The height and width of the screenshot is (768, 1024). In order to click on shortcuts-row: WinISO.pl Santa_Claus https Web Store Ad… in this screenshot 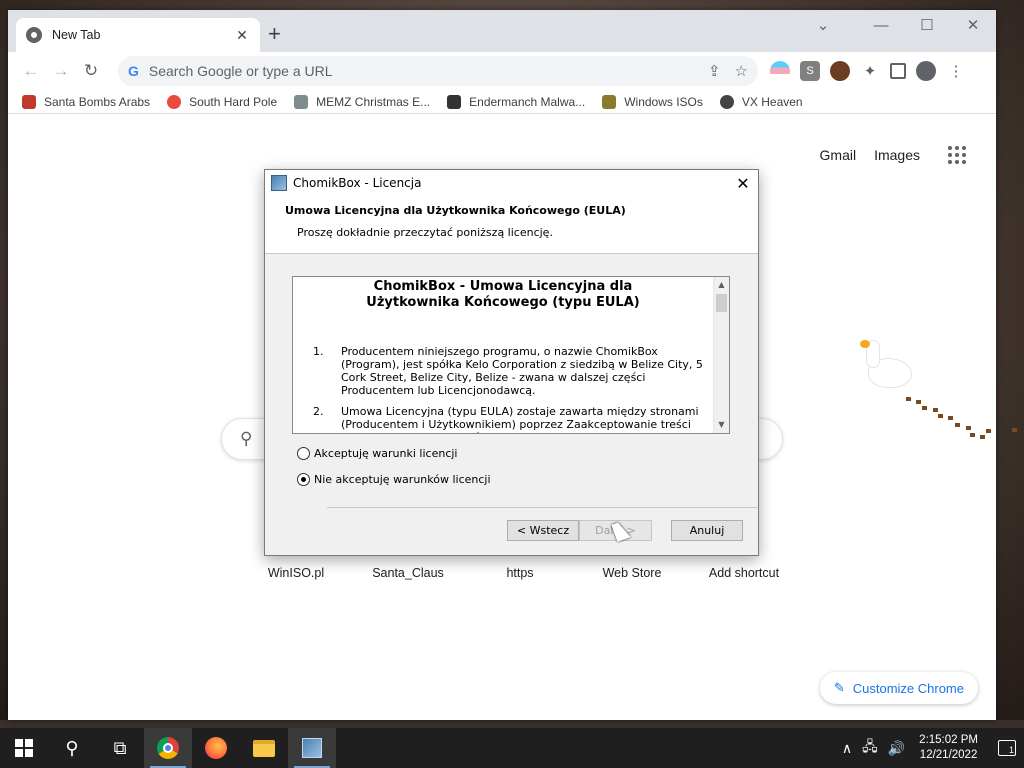, I will do `click(520, 573)`.